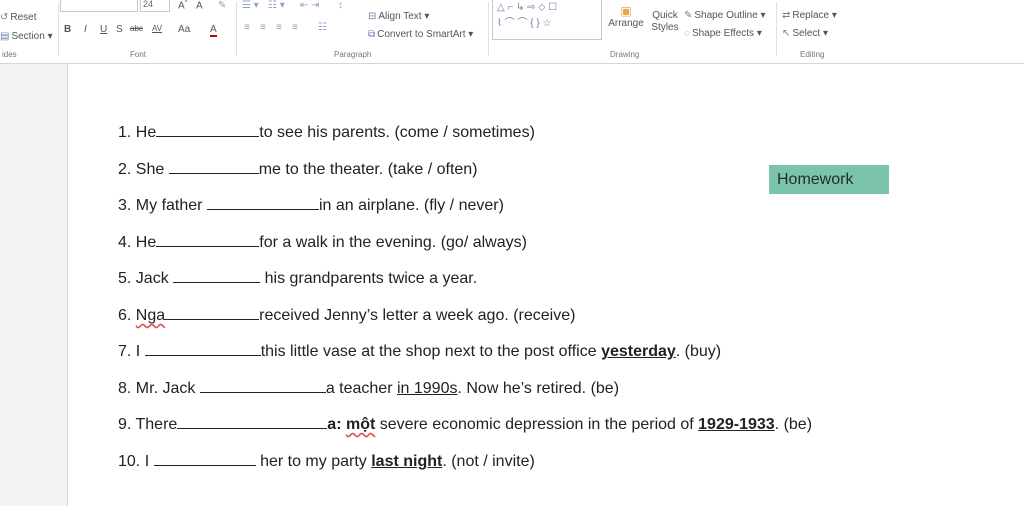 This screenshot has height=506, width=1024. What do you see at coordinates (250, 5) in the screenshot?
I see `bullets-icon: ☰ ▾` at bounding box center [250, 5].